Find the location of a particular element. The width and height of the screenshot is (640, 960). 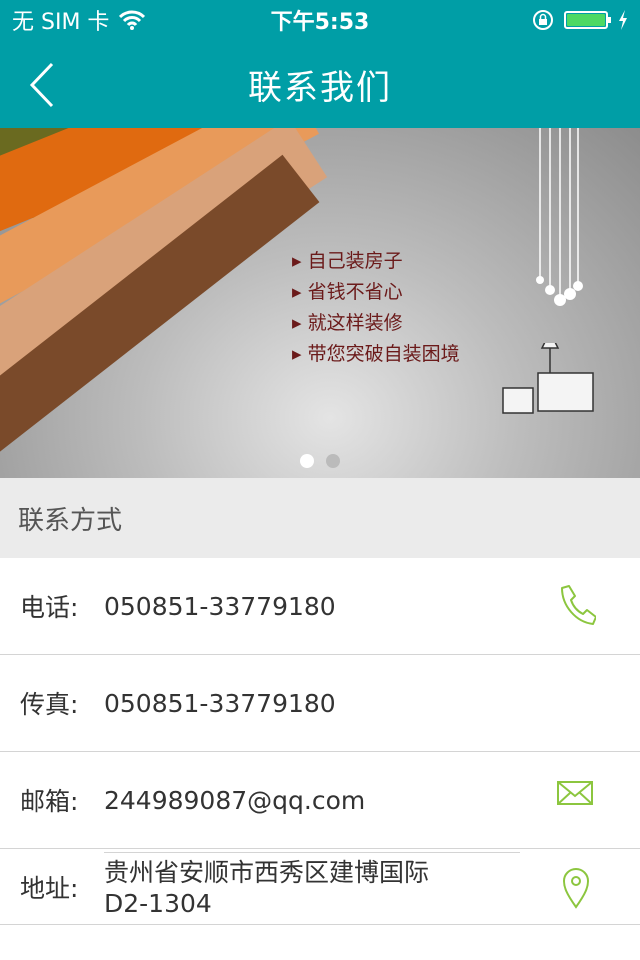

phone-value: 050851-33779180 is located at coordinates (220, 606).